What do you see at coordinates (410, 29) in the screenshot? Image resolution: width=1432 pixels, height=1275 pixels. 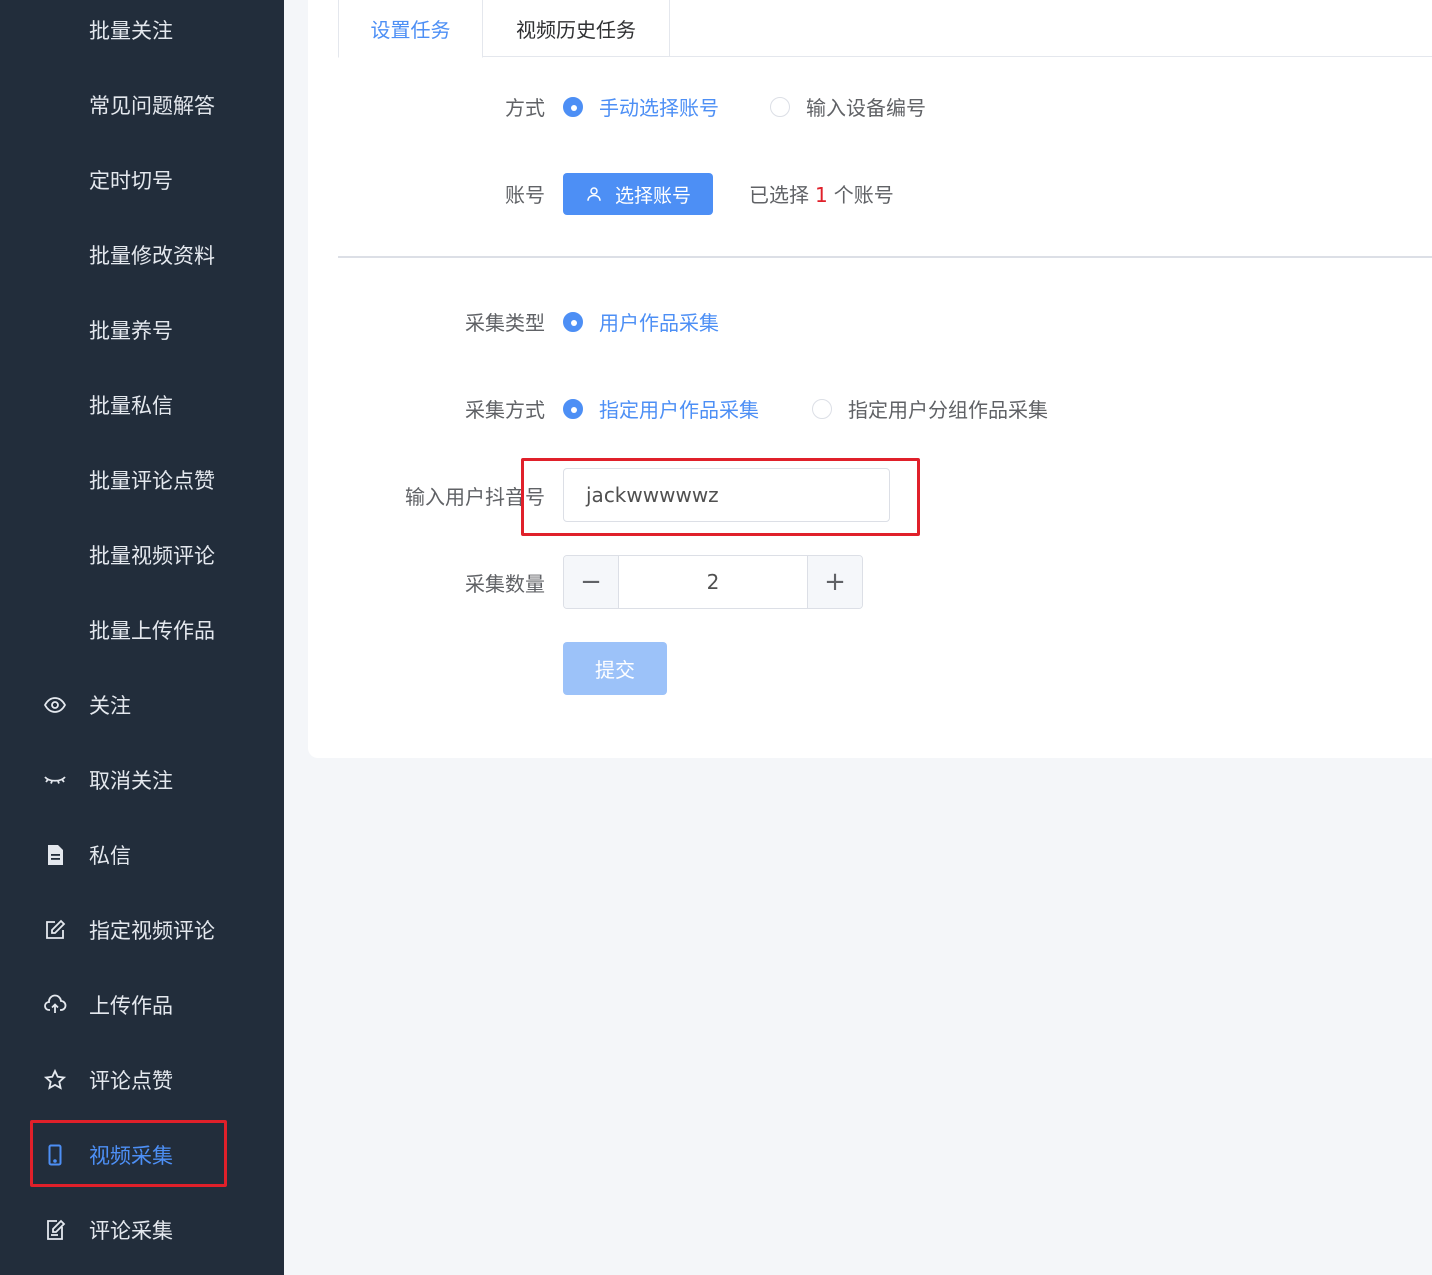 I see `tab-setup-task: 设置任务` at bounding box center [410, 29].